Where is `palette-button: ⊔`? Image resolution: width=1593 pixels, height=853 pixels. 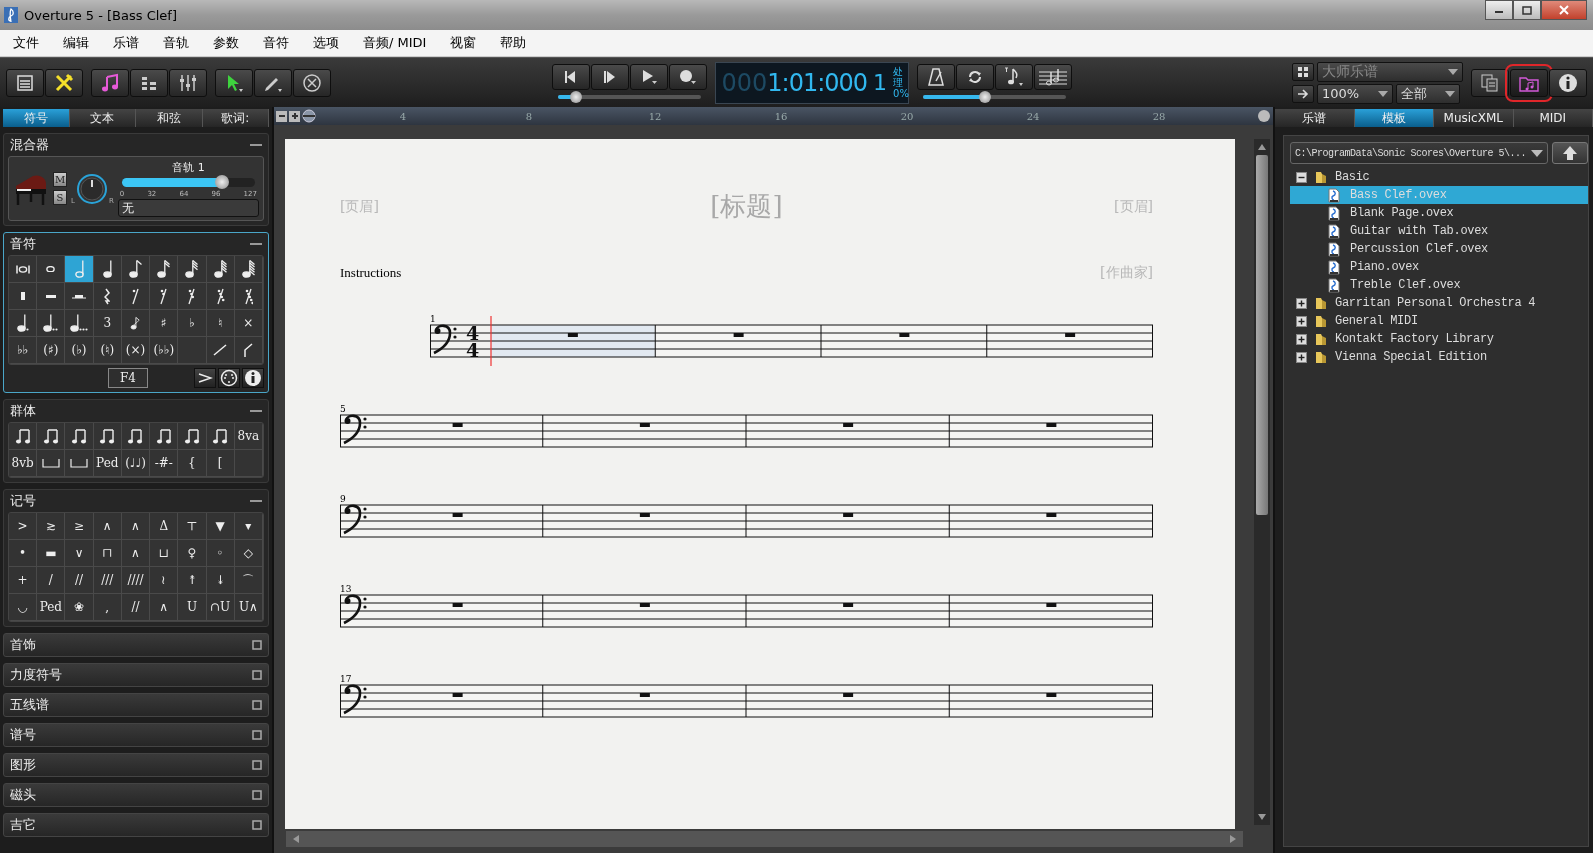
palette-button: ⊔ is located at coordinates (164, 553).